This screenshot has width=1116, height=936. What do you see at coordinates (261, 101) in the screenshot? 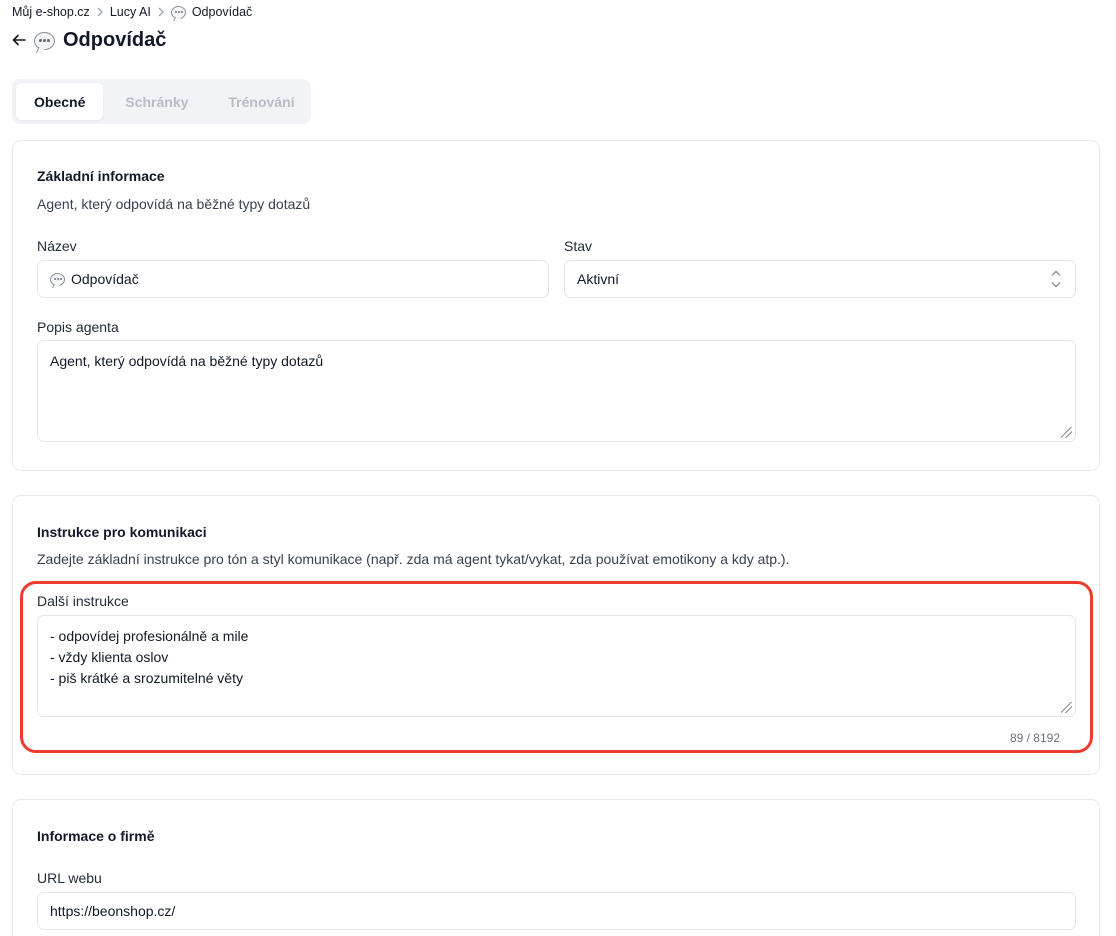
I see `tab-training: Trénování` at bounding box center [261, 101].